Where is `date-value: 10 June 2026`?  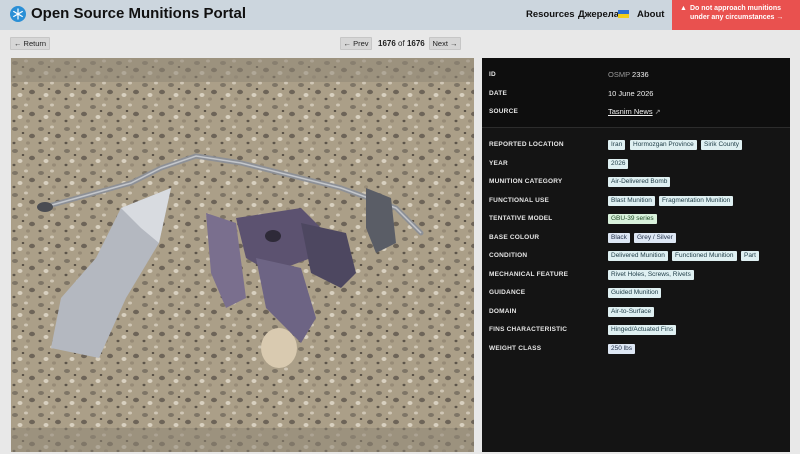 date-value: 10 June 2026 is located at coordinates (631, 93).